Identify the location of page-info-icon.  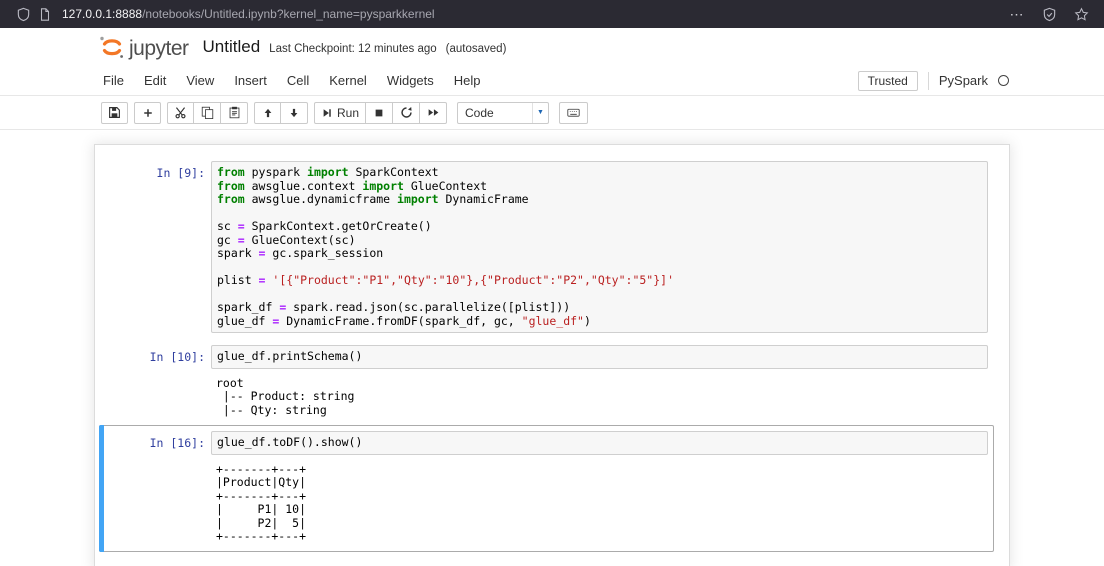
(45, 14).